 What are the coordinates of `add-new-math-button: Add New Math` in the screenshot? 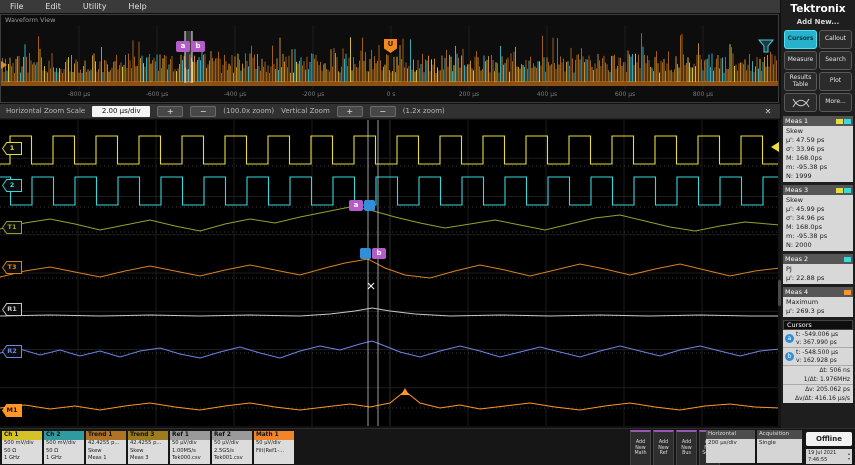 It's located at (640, 447).